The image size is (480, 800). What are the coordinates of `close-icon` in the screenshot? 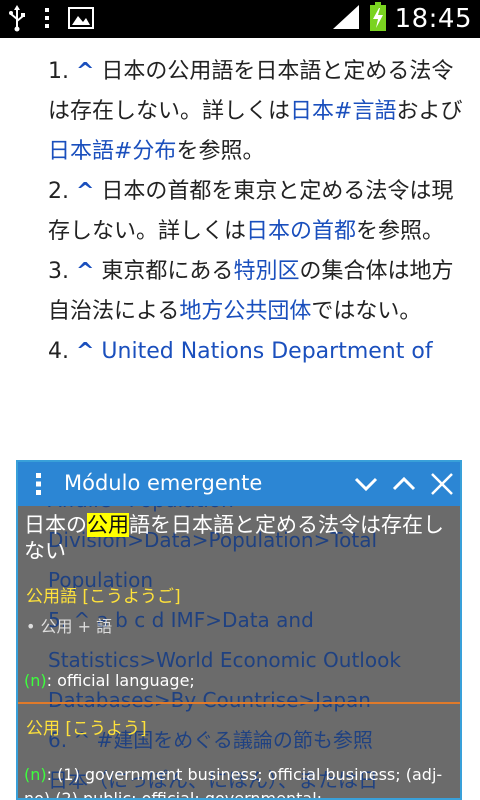 It's located at (442, 484).